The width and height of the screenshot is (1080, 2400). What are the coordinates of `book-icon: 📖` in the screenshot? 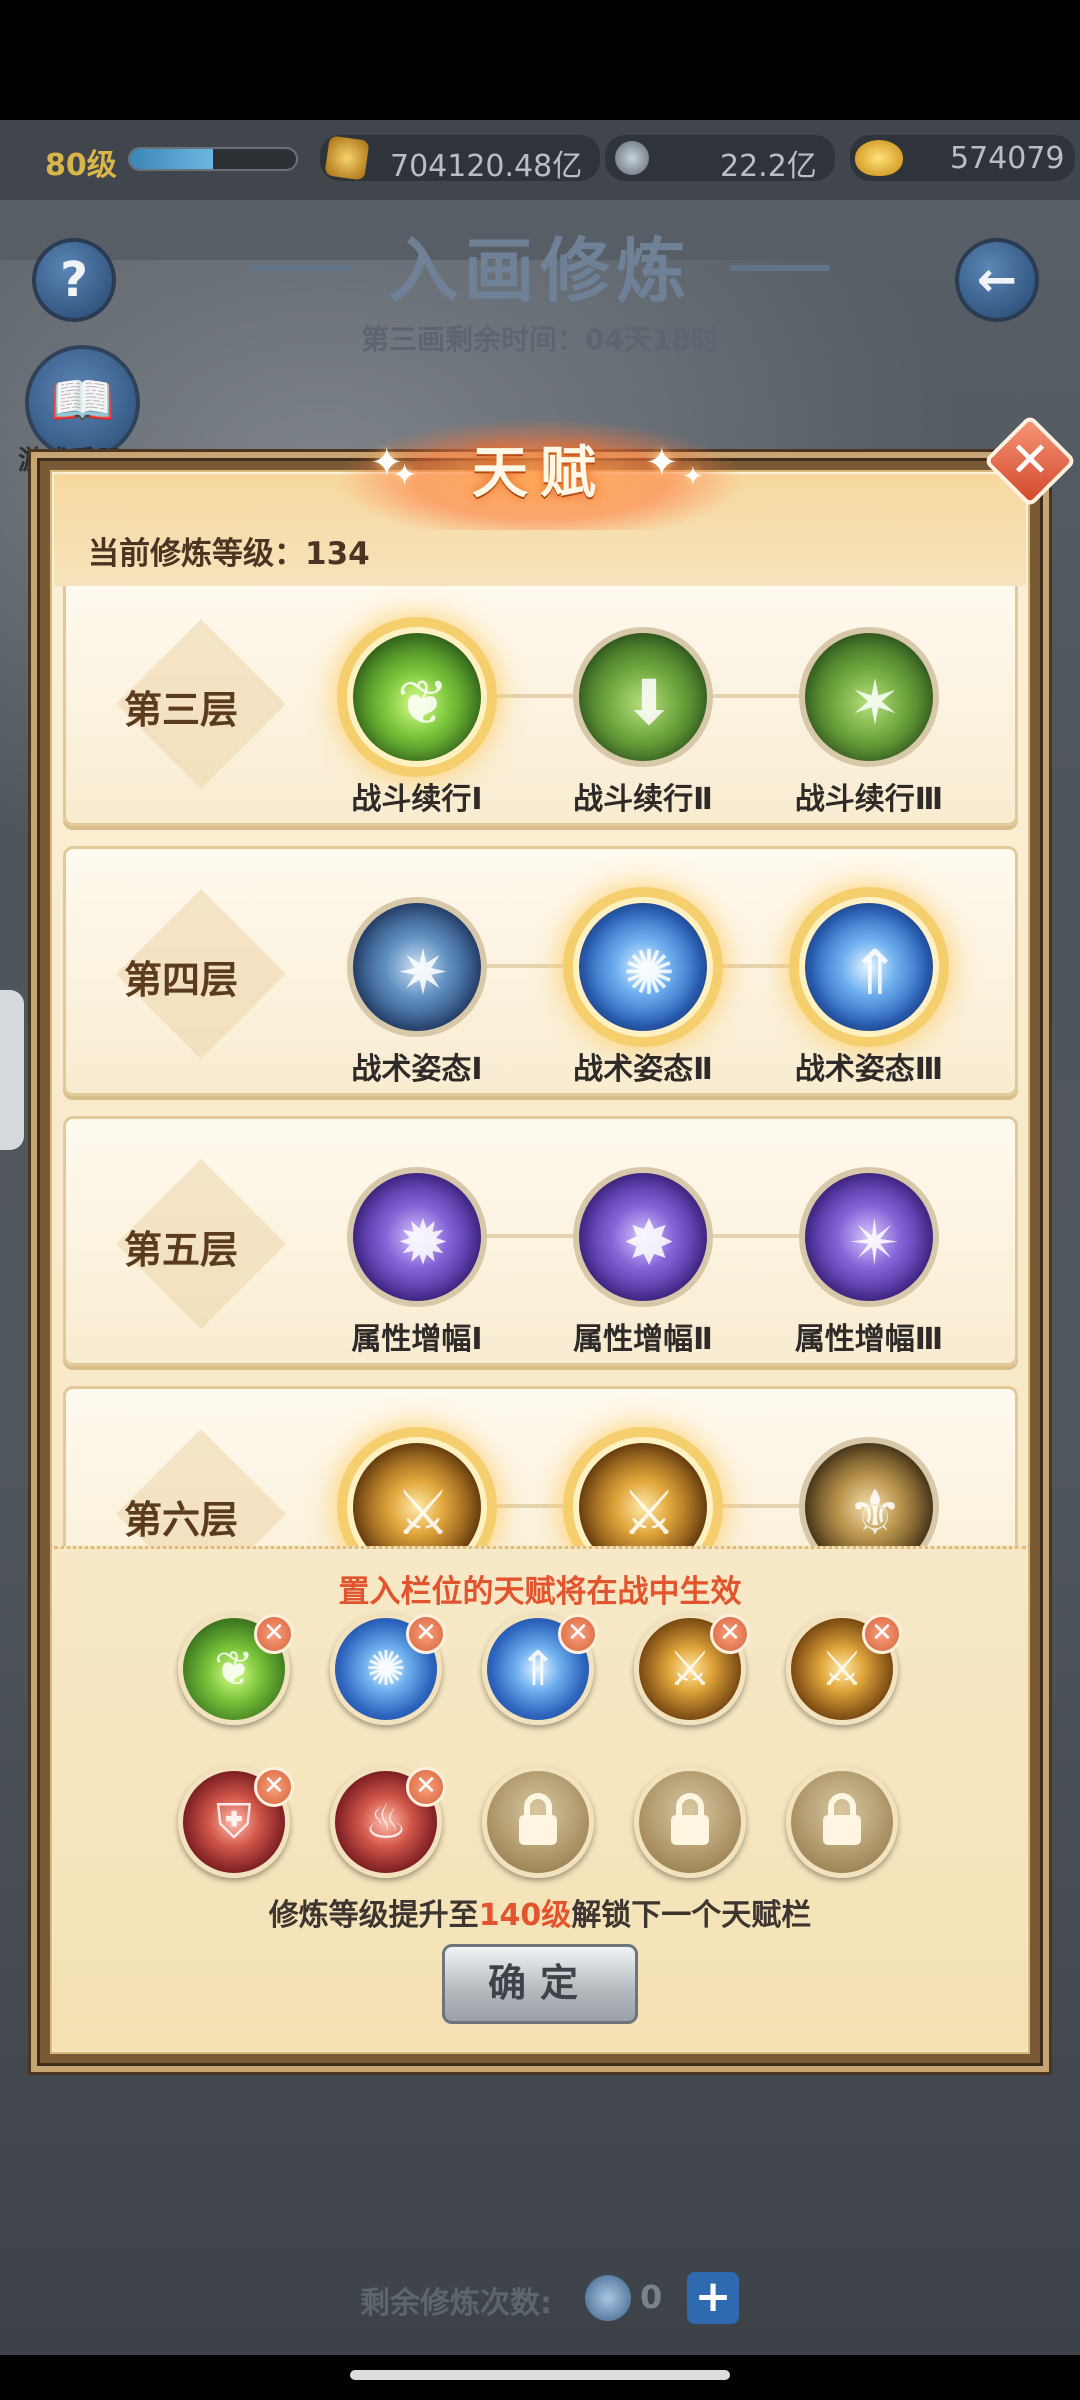 It's located at (82, 401).